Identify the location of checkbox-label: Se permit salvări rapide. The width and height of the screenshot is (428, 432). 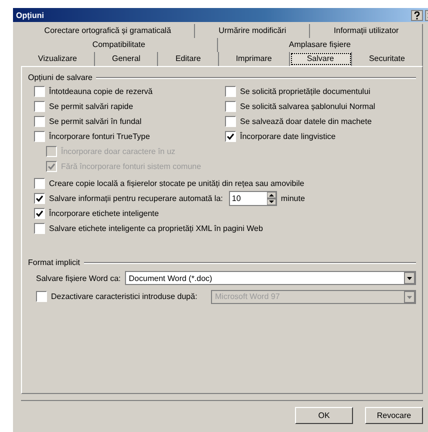
(91, 106).